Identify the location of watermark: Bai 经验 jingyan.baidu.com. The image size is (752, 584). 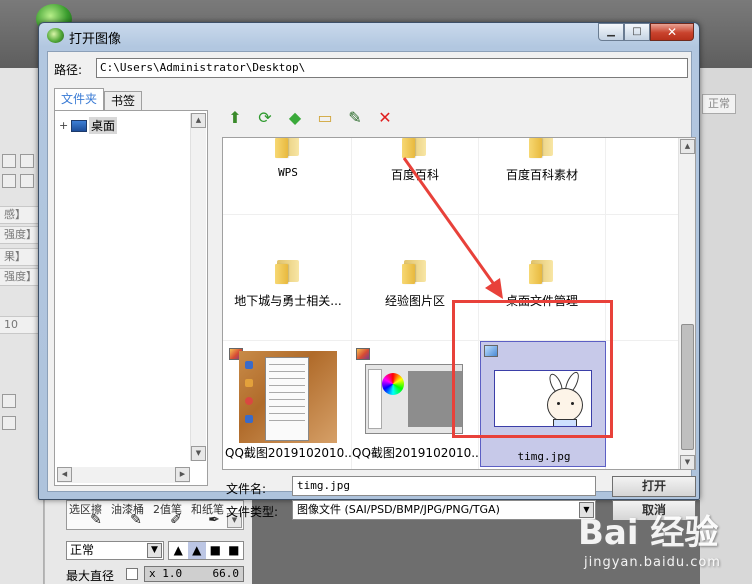
(664, 544).